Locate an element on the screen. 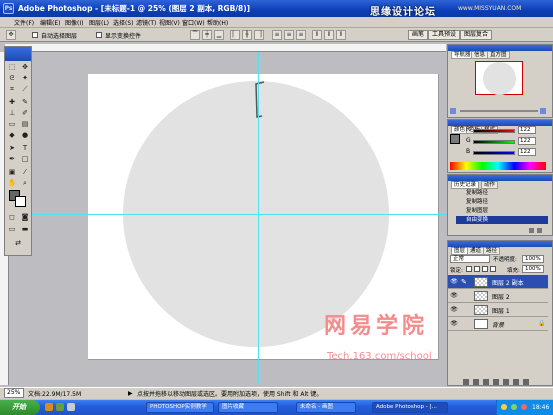 This screenshot has width=553, height=415. menu-layer: 图层(L) is located at coordinates (99, 22).